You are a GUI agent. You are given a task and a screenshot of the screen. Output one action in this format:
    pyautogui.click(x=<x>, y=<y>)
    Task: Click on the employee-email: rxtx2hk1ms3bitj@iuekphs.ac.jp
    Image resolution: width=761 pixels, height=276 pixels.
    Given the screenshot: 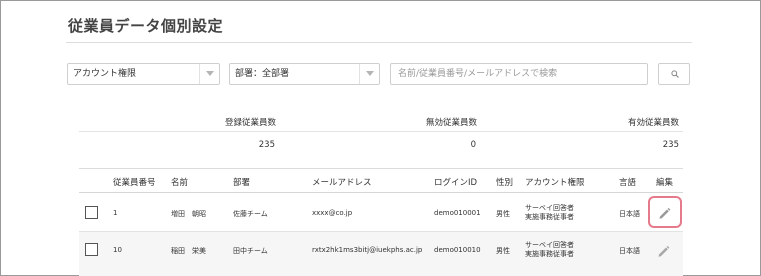 What is the action you would take?
    pyautogui.click(x=367, y=250)
    